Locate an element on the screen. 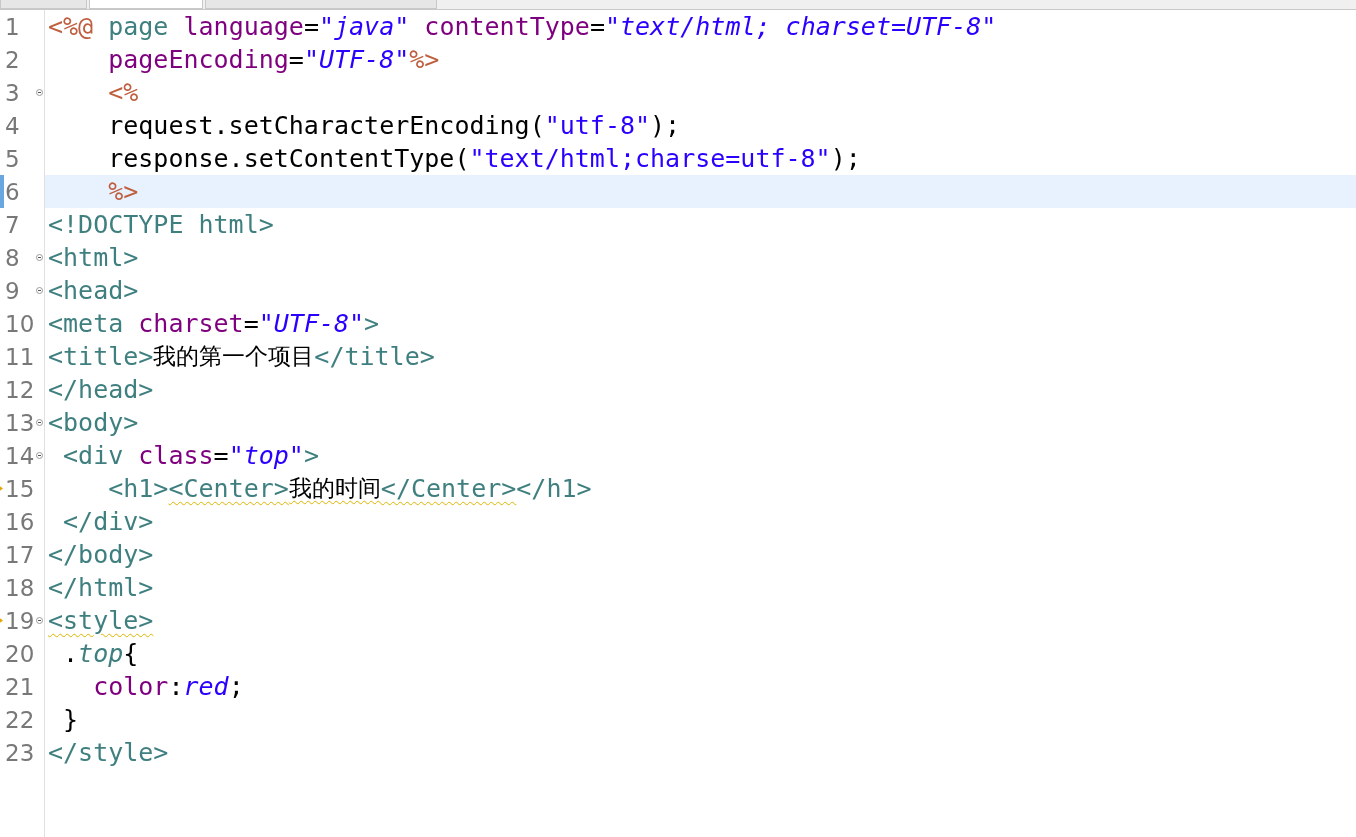 This screenshot has width=1356, height=837. line-number: 13 is located at coordinates (20, 422).